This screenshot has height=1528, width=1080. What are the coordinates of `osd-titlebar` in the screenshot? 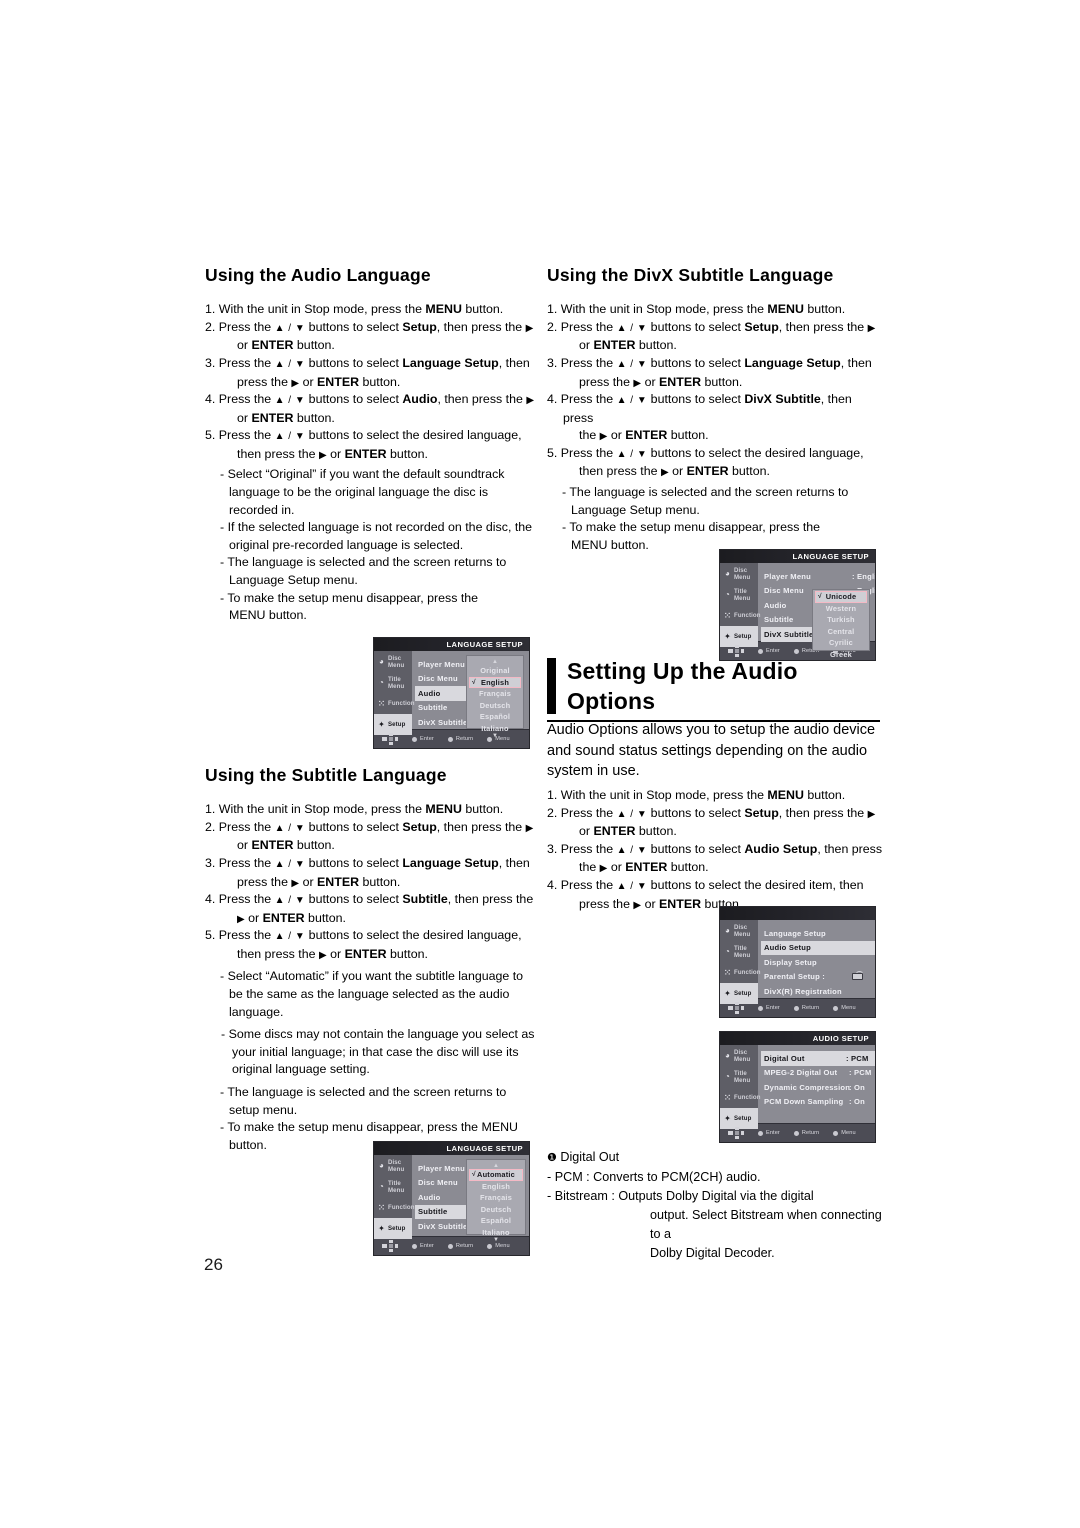 It's located at (797, 913).